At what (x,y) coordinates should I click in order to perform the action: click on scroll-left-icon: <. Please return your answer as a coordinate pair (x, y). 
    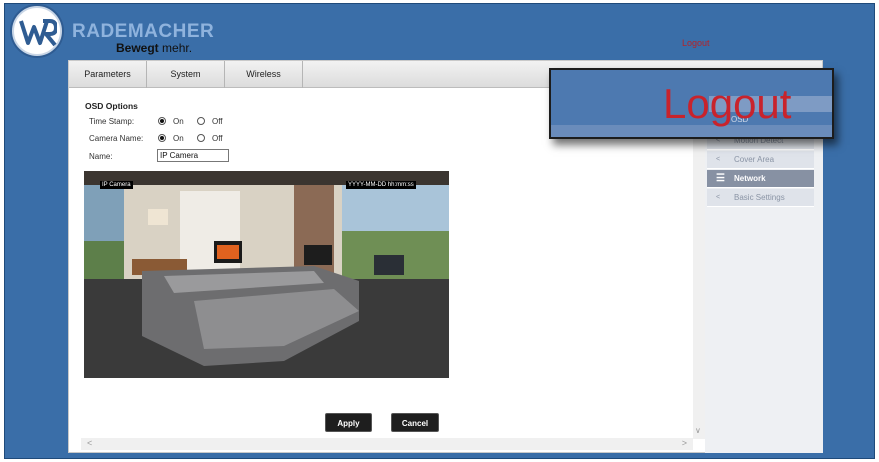
    Looking at the image, I should click on (89, 443).